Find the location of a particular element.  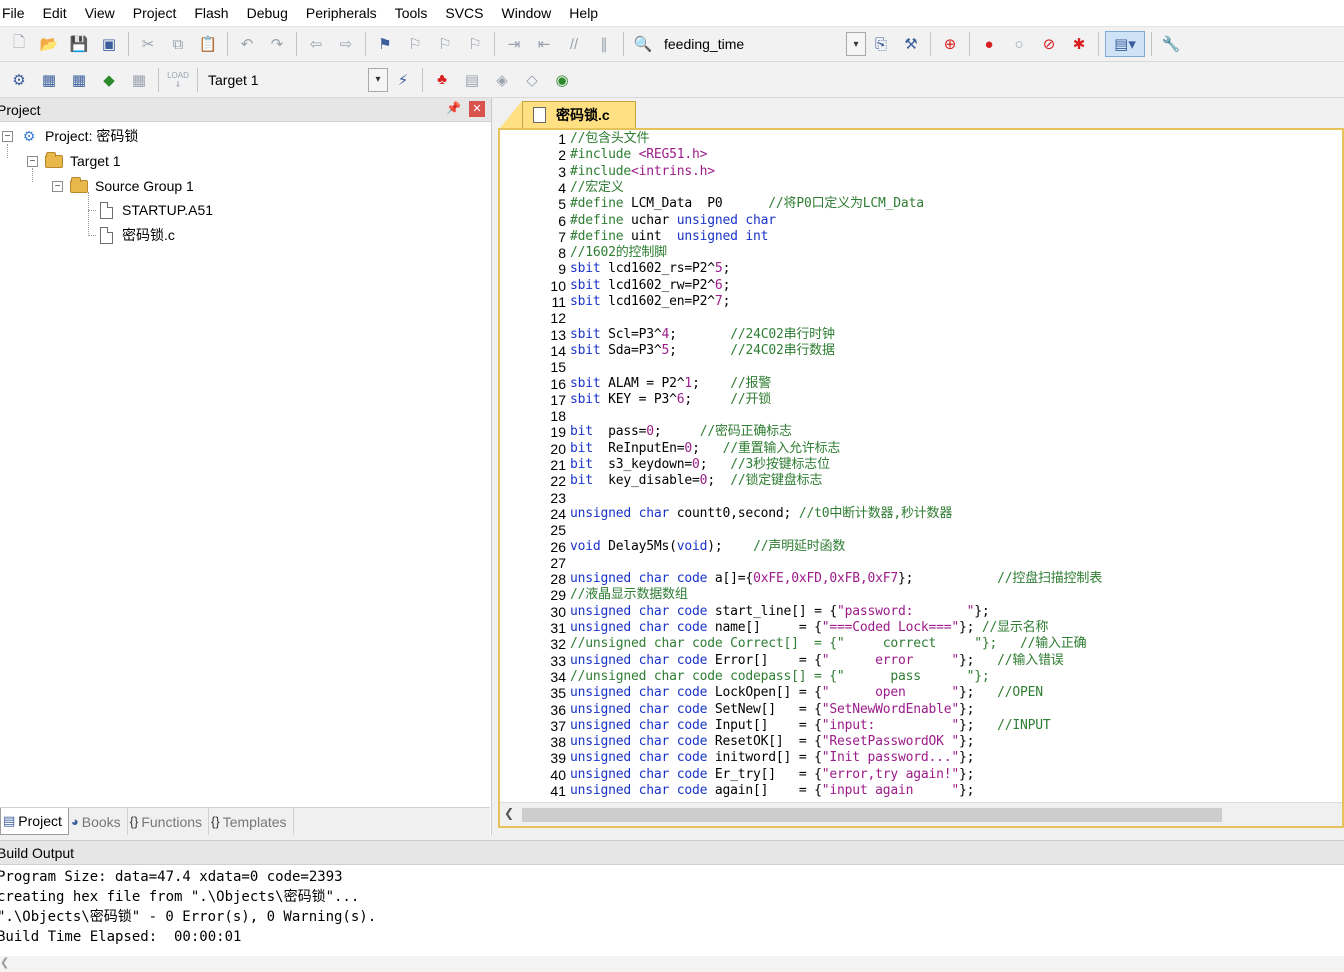

undo-icon: ↶ is located at coordinates (247, 44).